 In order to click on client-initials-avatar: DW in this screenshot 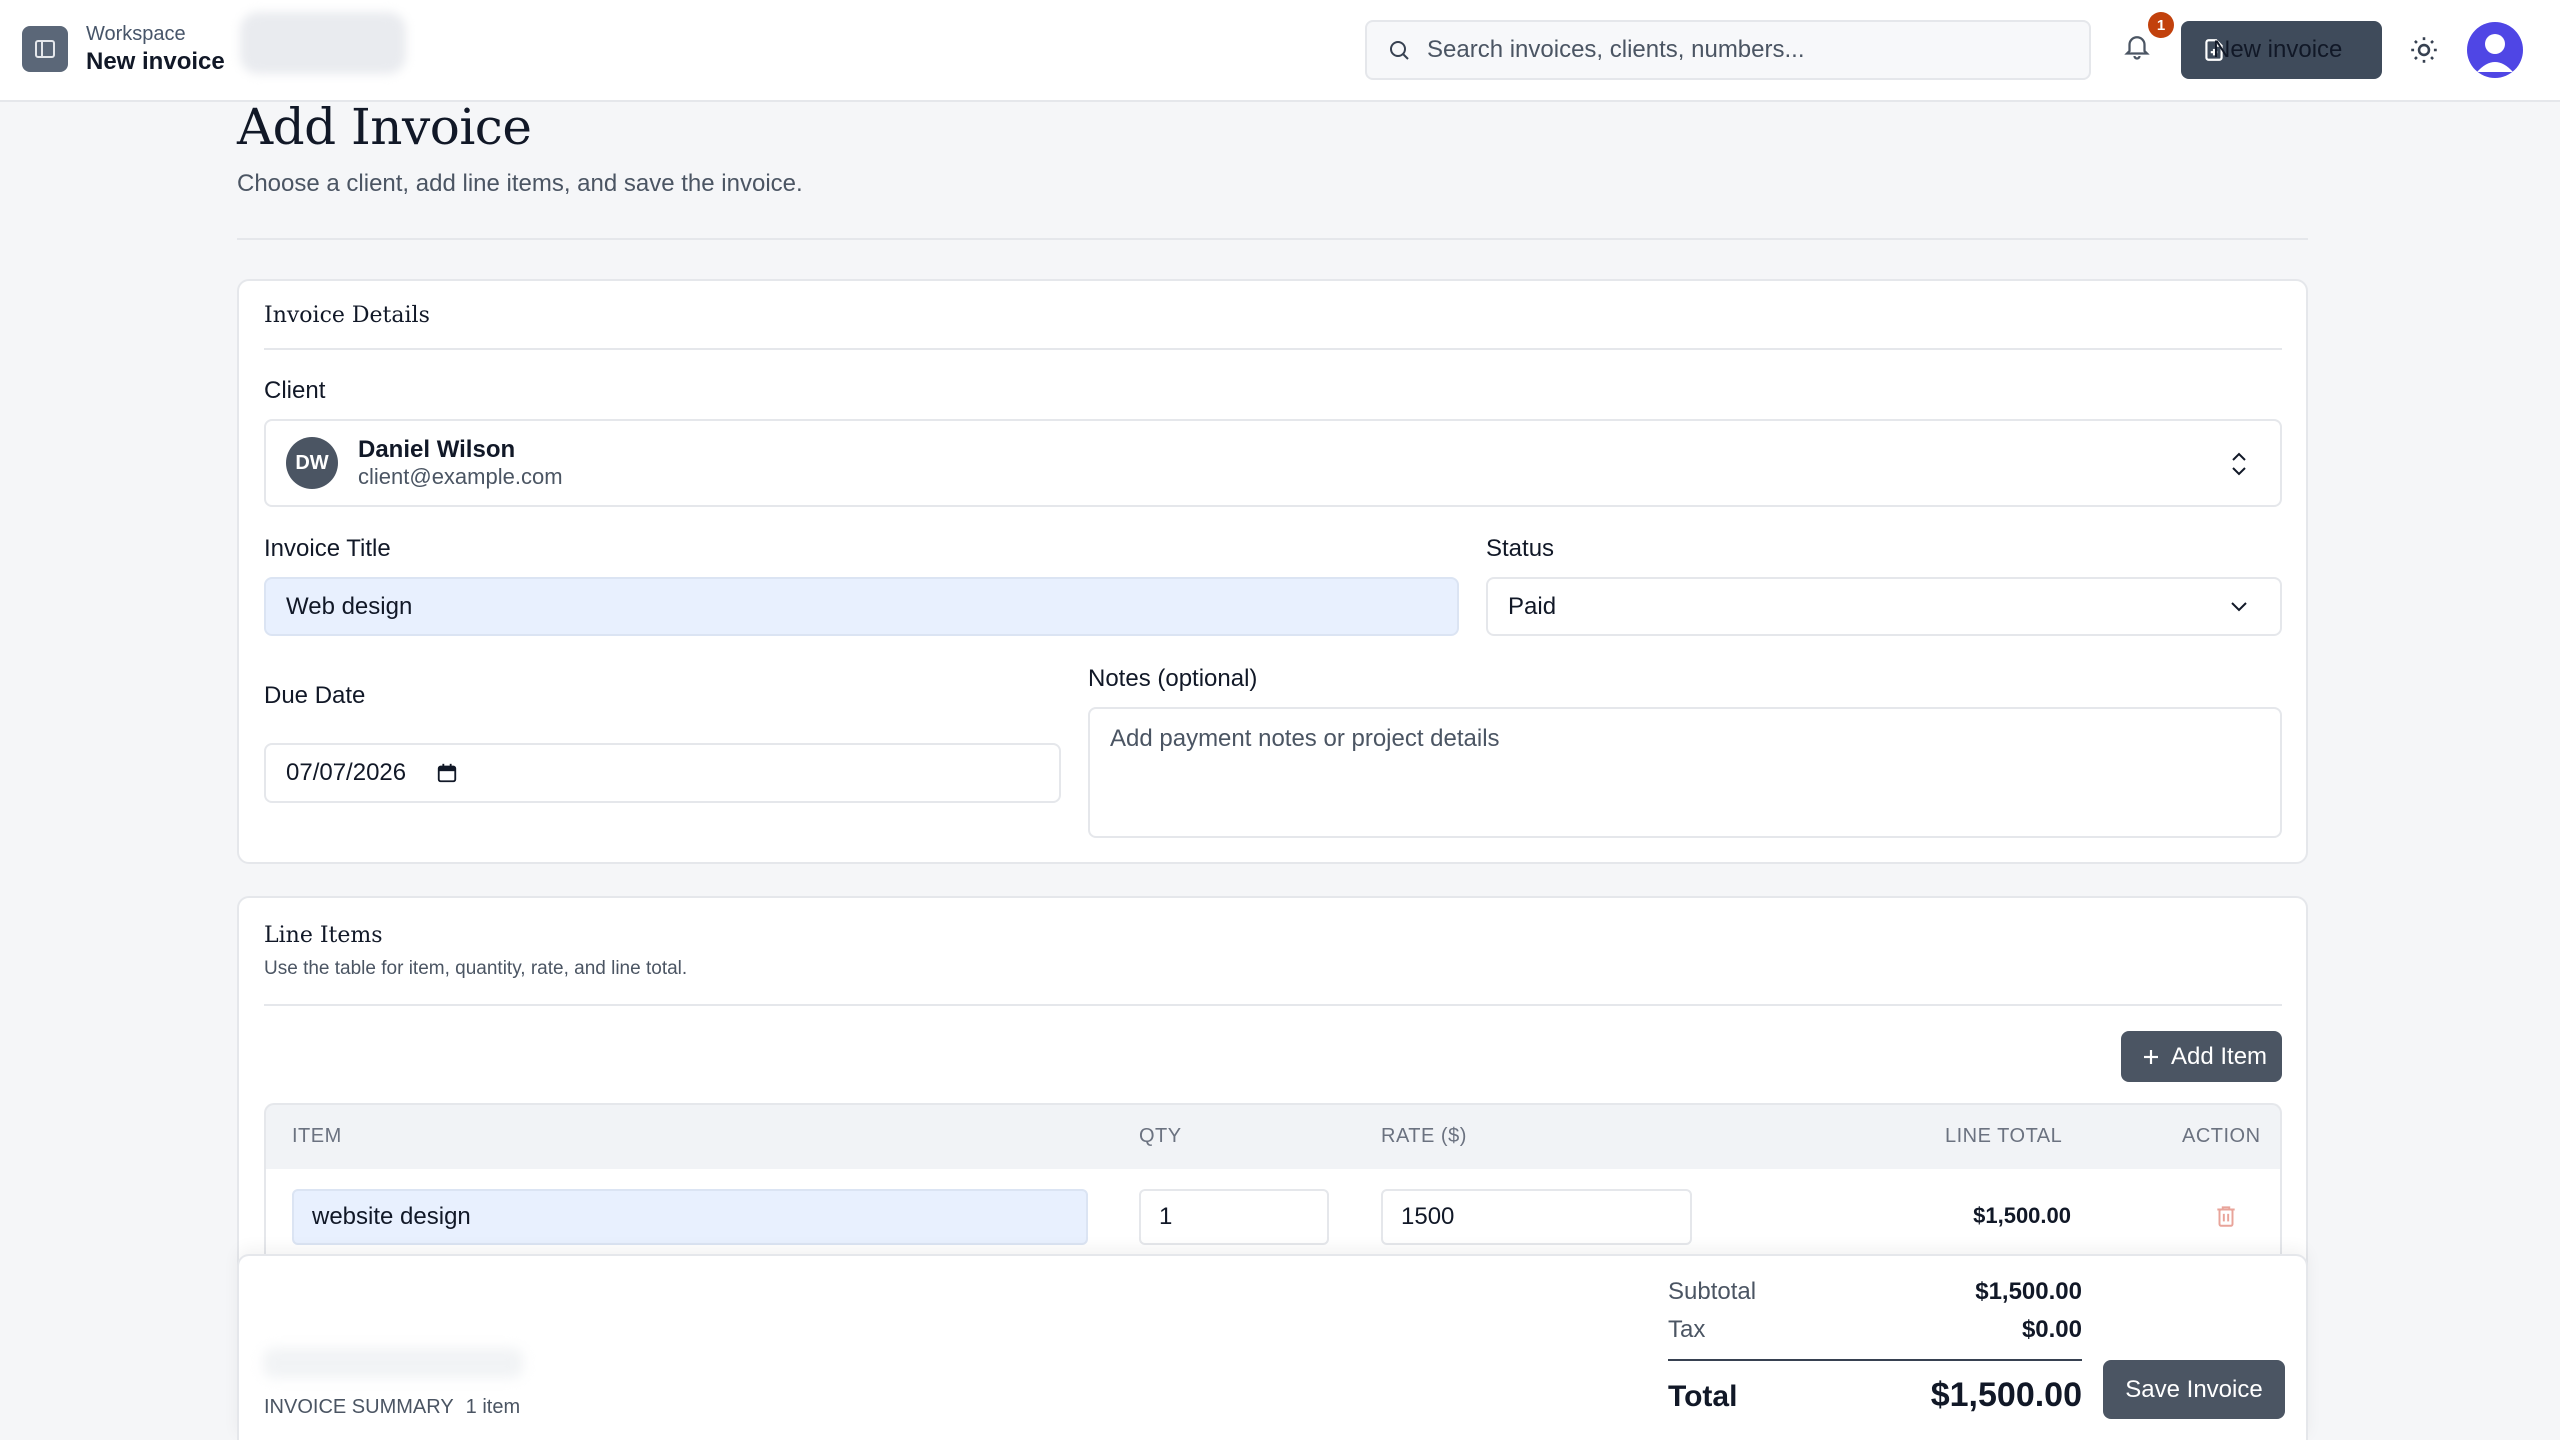, I will do `click(312, 463)`.